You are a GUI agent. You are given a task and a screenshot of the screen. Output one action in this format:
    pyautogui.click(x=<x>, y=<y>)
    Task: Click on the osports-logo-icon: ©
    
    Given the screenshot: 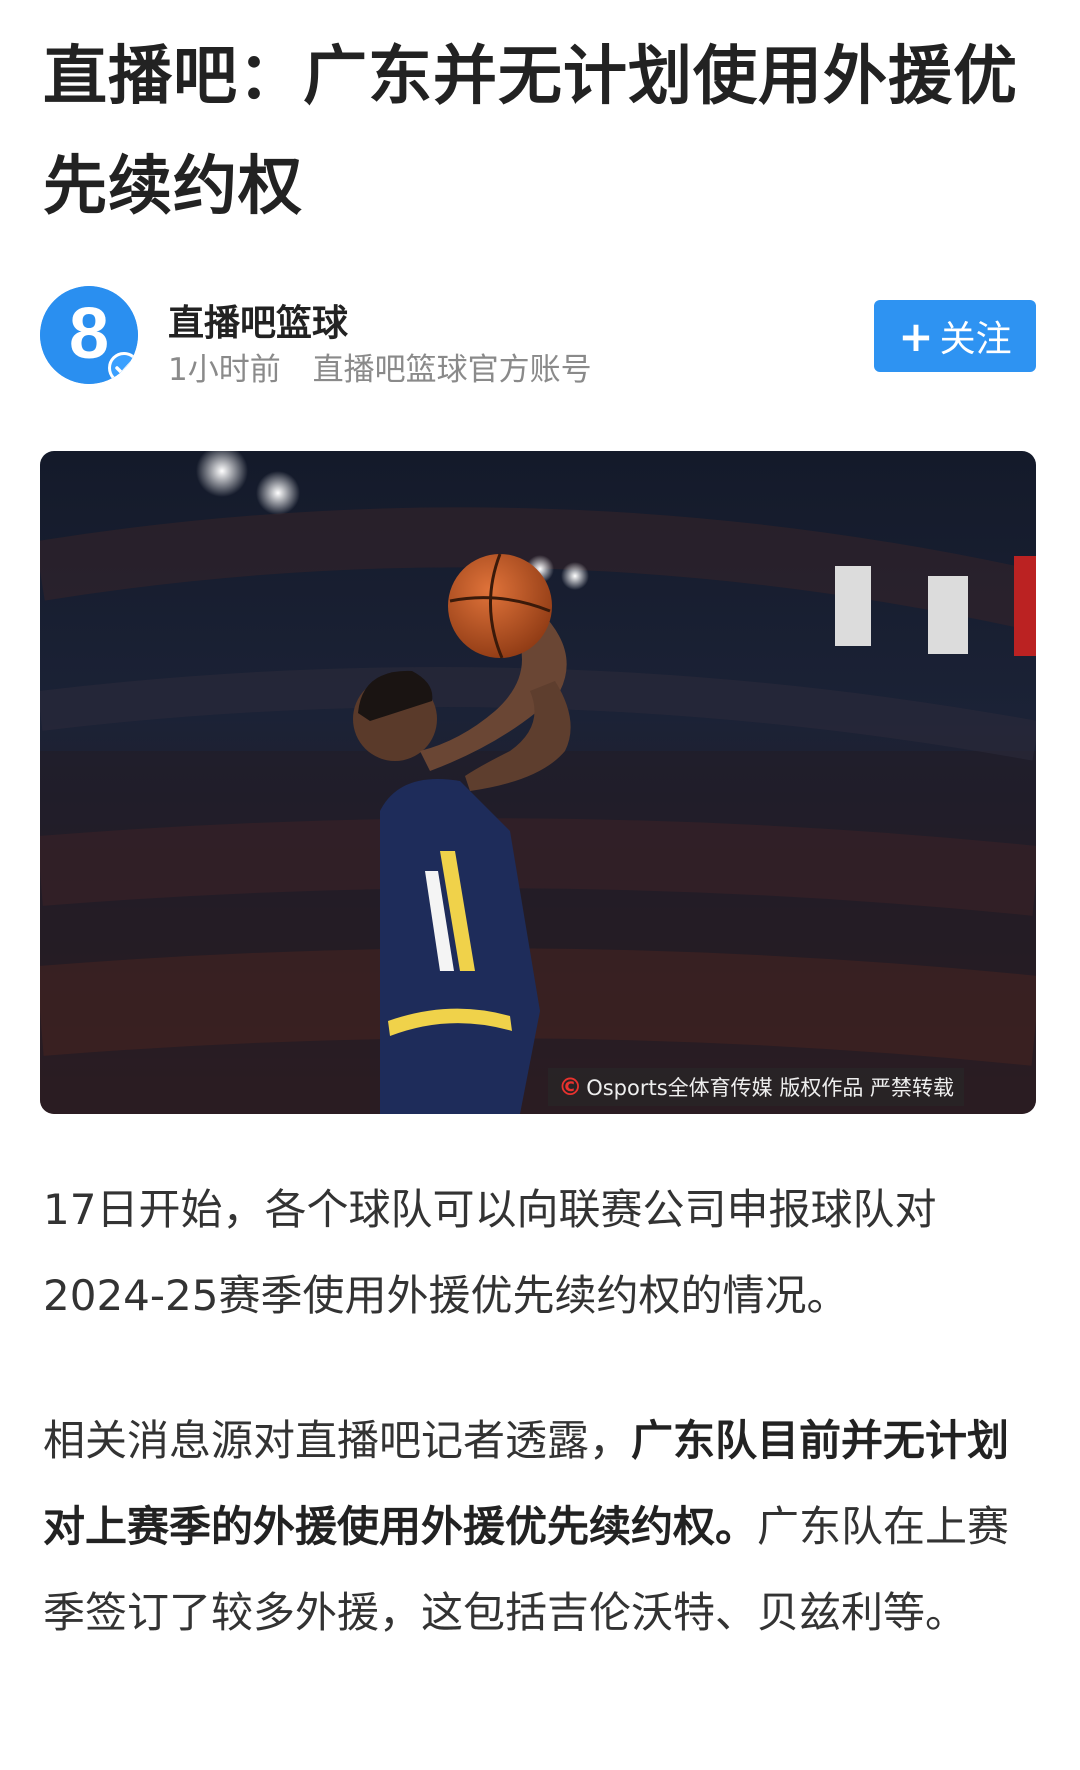 What is the action you would take?
    pyautogui.click(x=570, y=1087)
    